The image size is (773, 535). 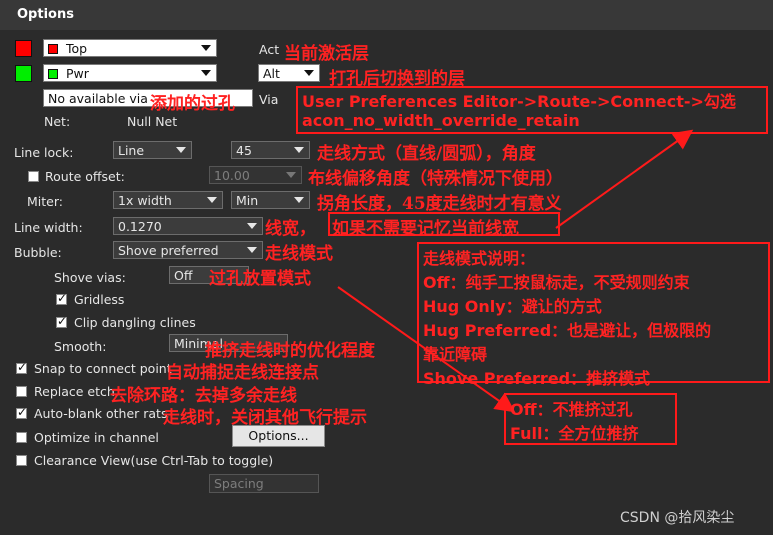 What do you see at coordinates (574, 433) in the screenshot?
I see `via-mode-full: Full：全方位推挤` at bounding box center [574, 433].